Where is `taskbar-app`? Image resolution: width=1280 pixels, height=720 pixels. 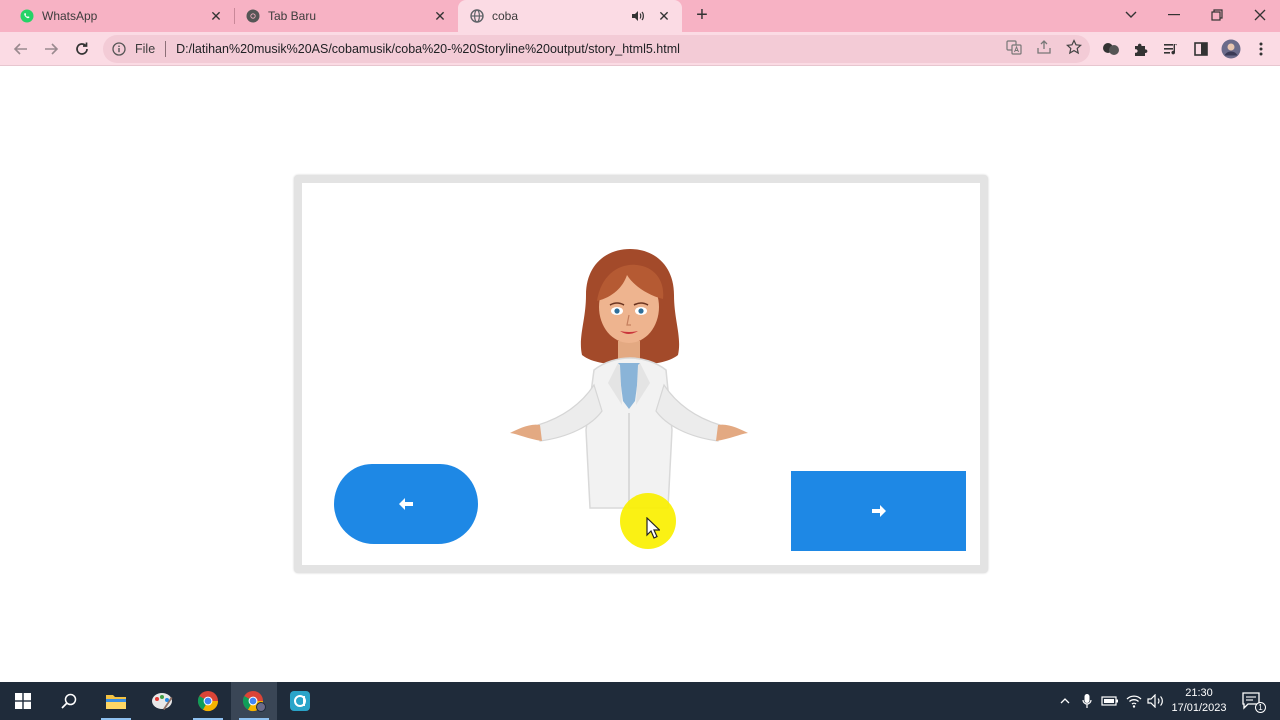
taskbar-app is located at coordinates (300, 701).